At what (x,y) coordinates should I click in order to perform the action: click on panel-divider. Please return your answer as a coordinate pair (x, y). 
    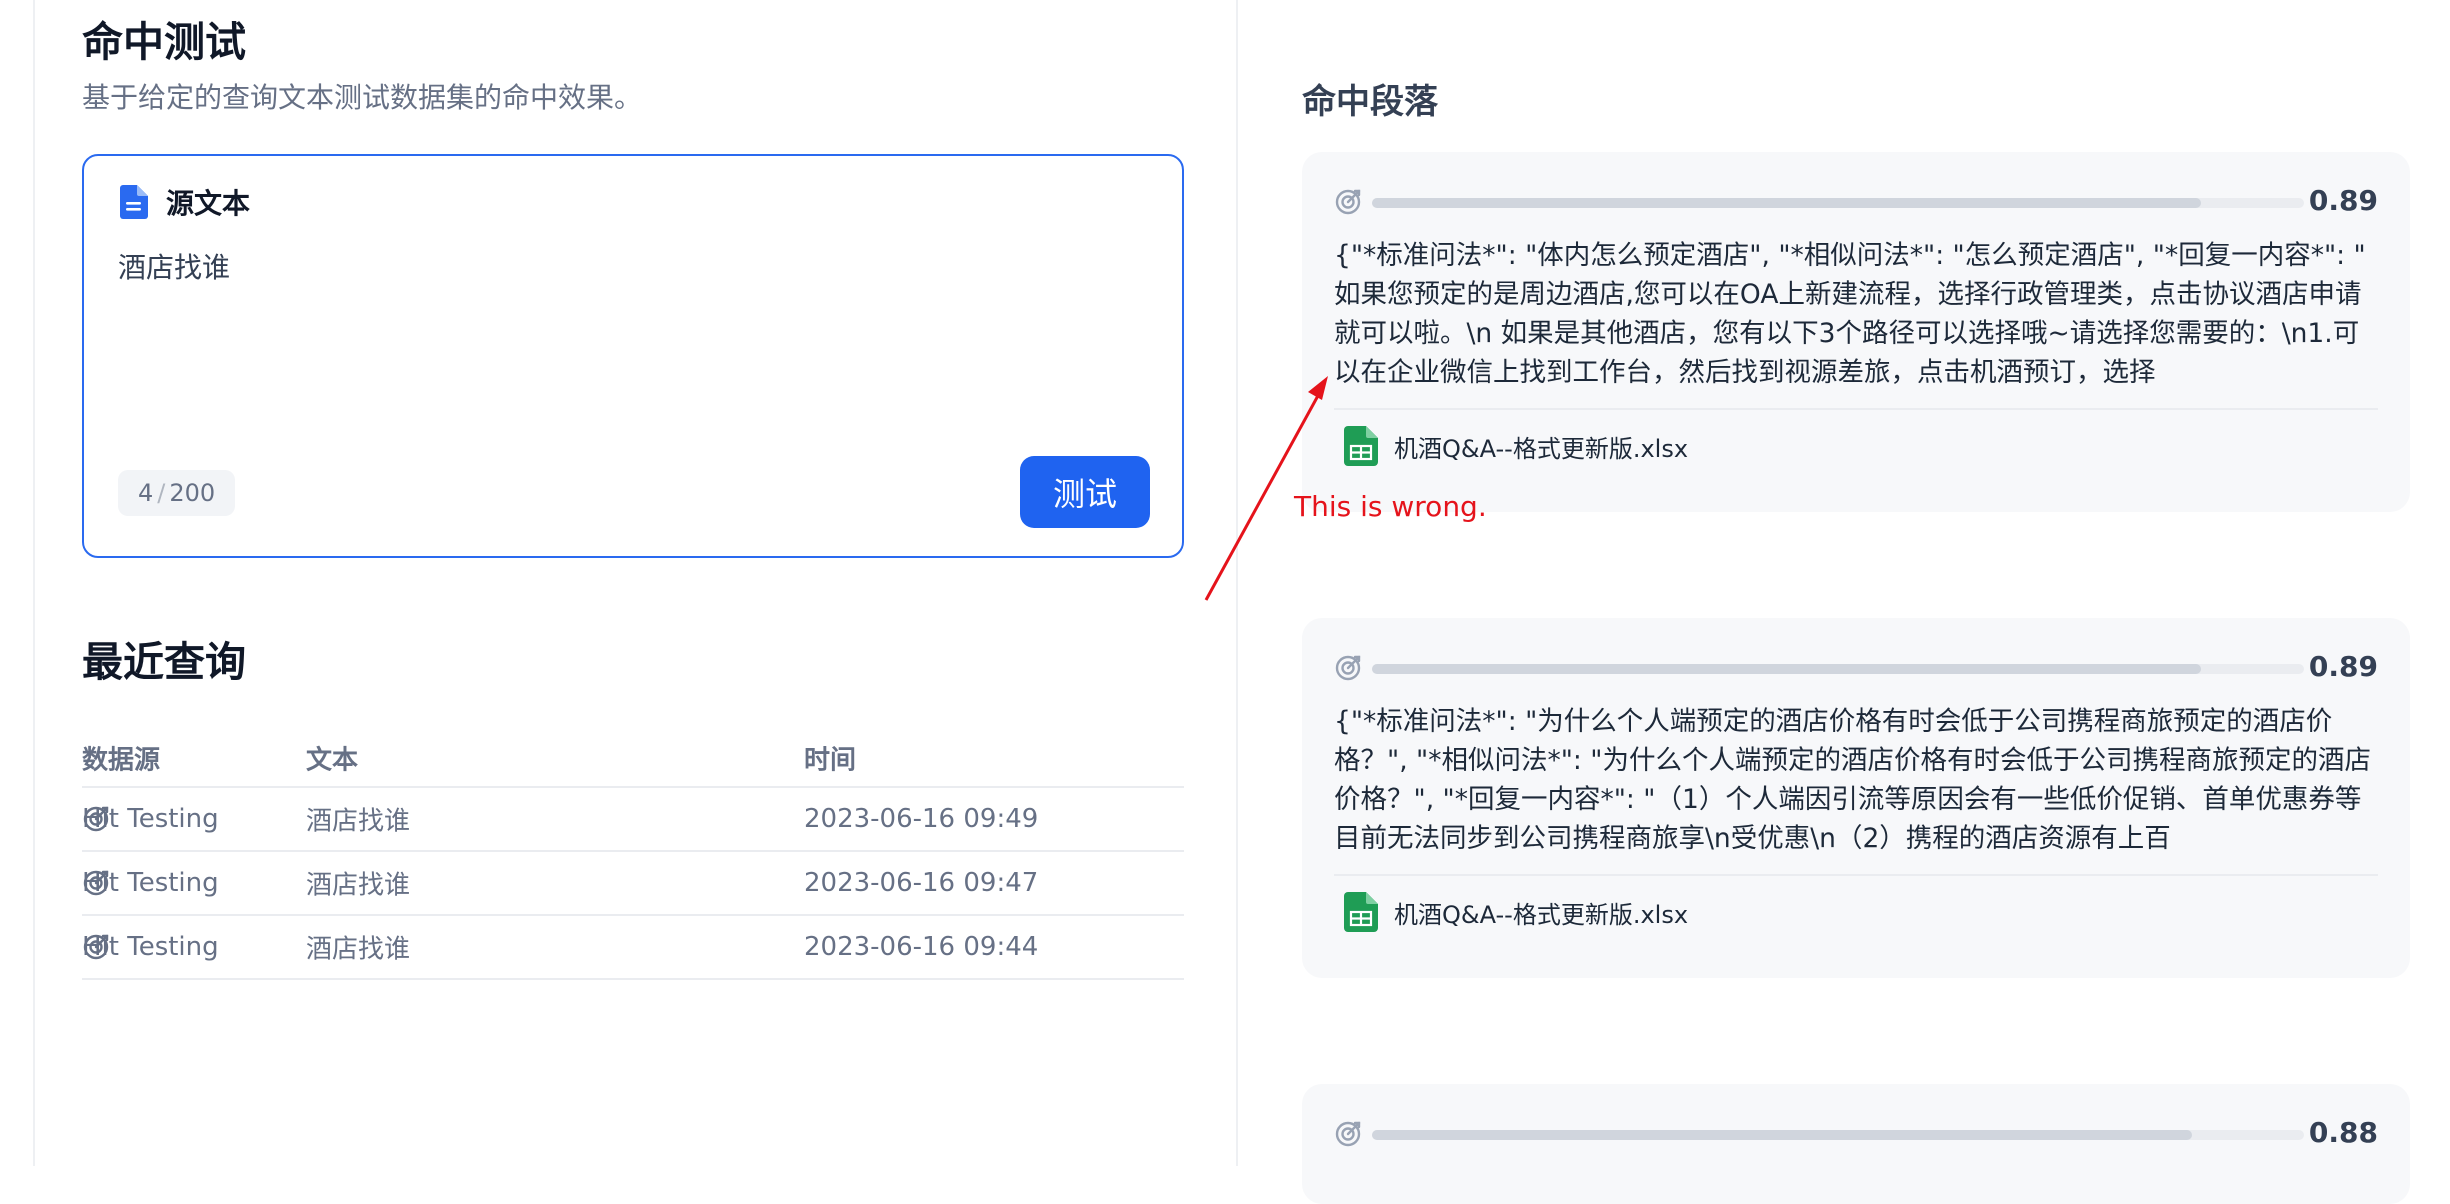
    Looking at the image, I should click on (1237, 583).